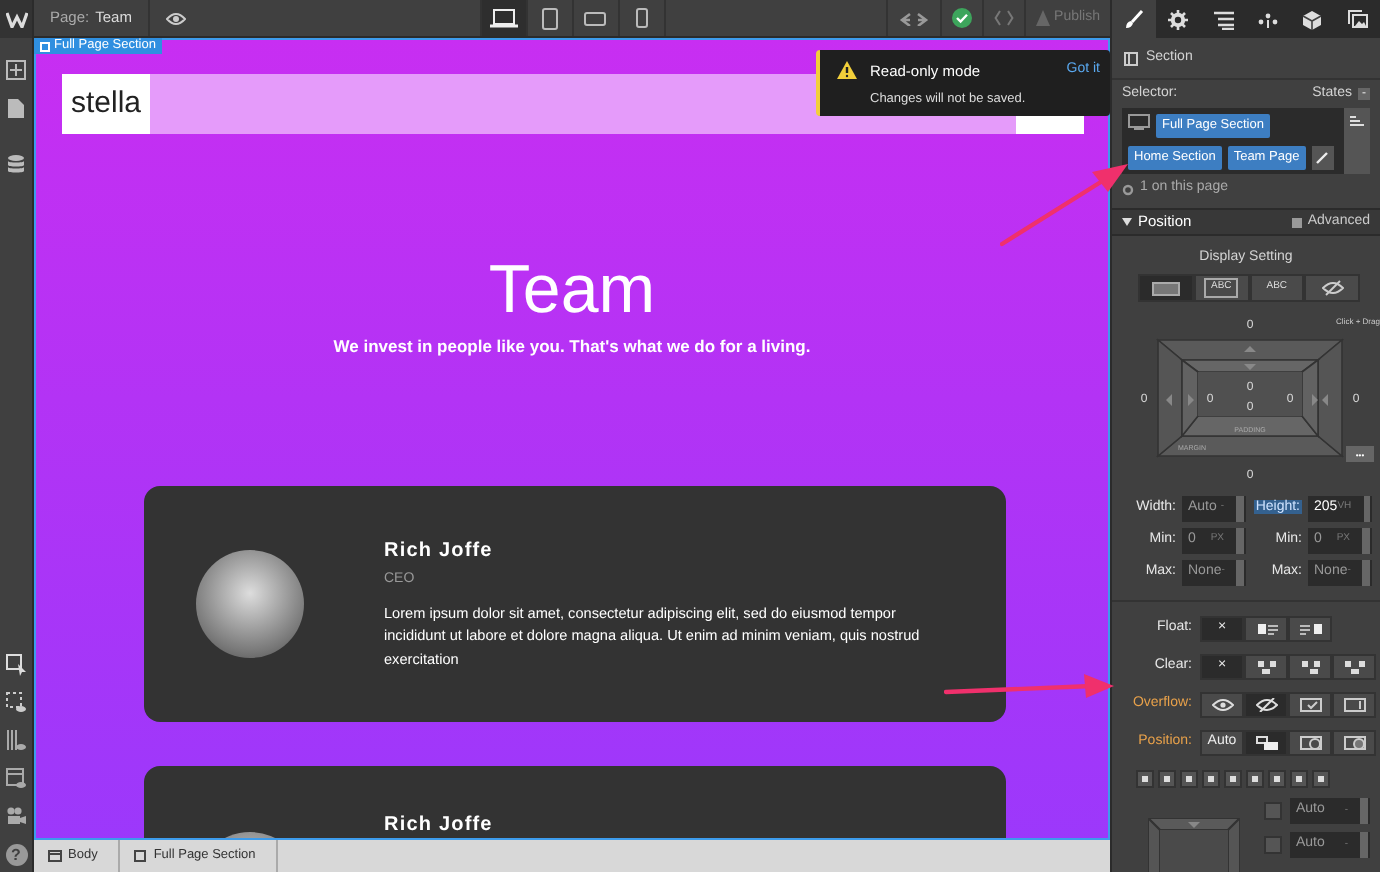 The image size is (1380, 872). What do you see at coordinates (549, 18) in the screenshot?
I see `tablet-icon` at bounding box center [549, 18].